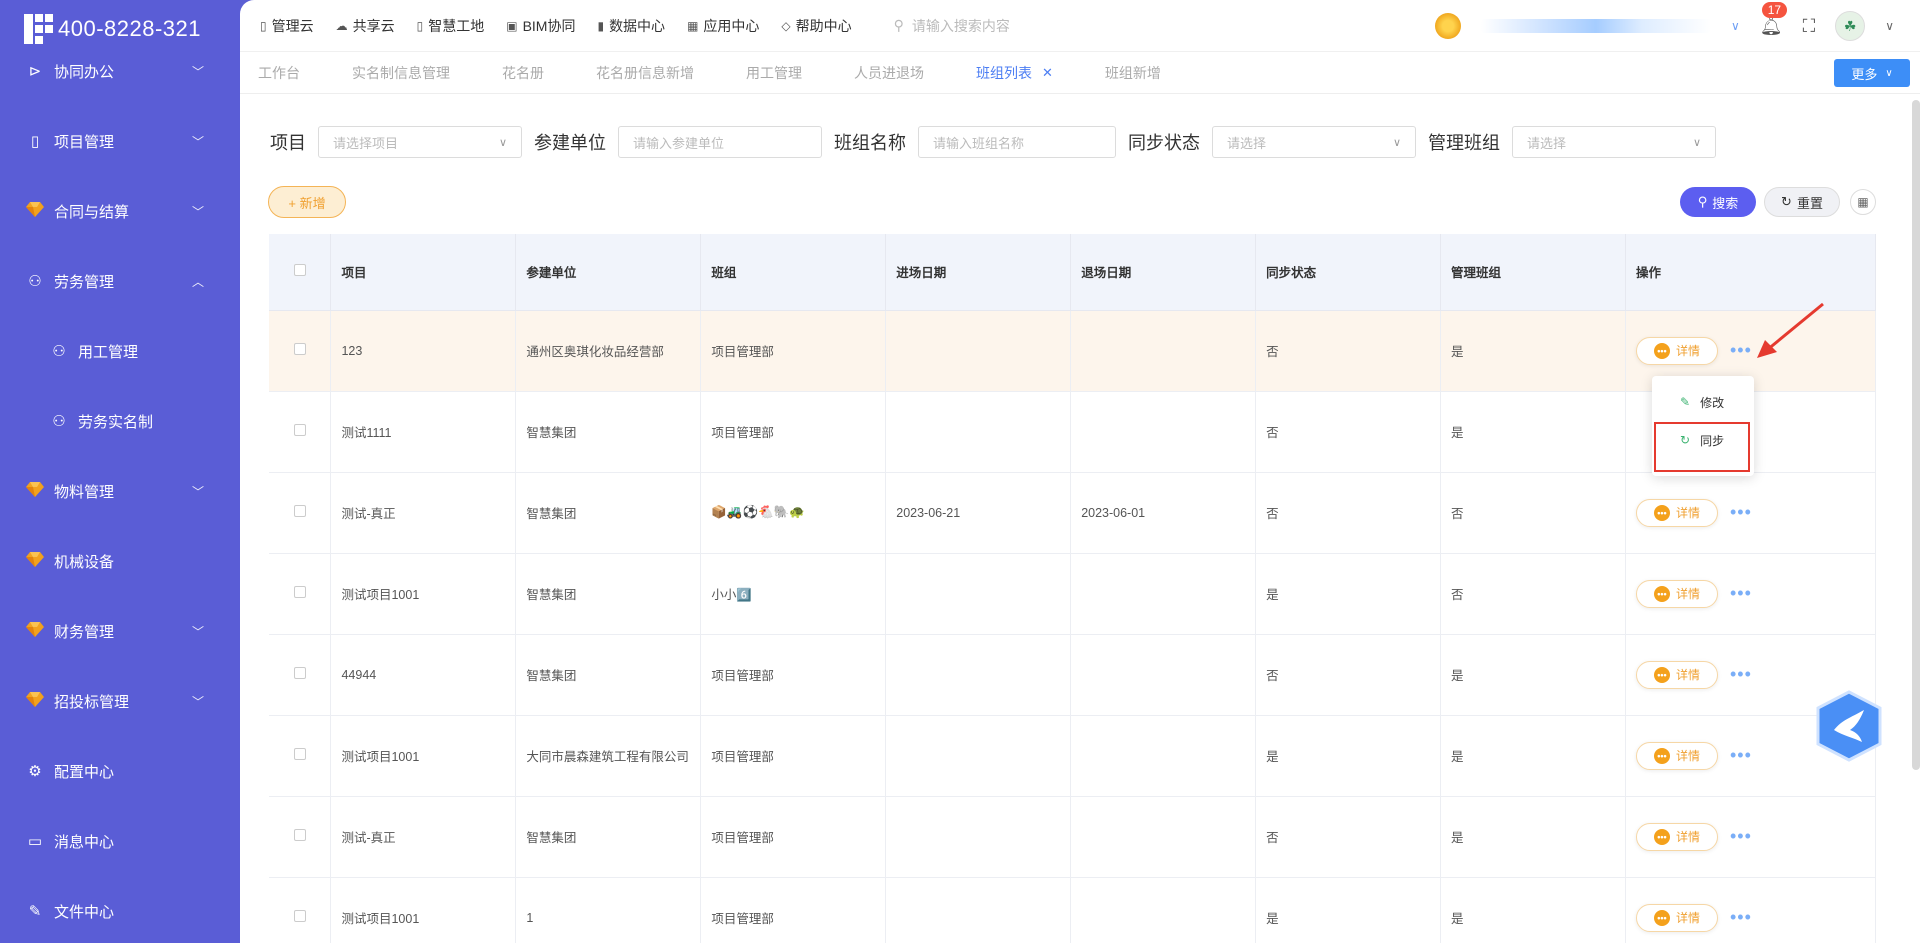 This screenshot has width=1920, height=943. What do you see at coordinates (120, 561) in the screenshot?
I see `sidebar-item: 机械设备` at bounding box center [120, 561].